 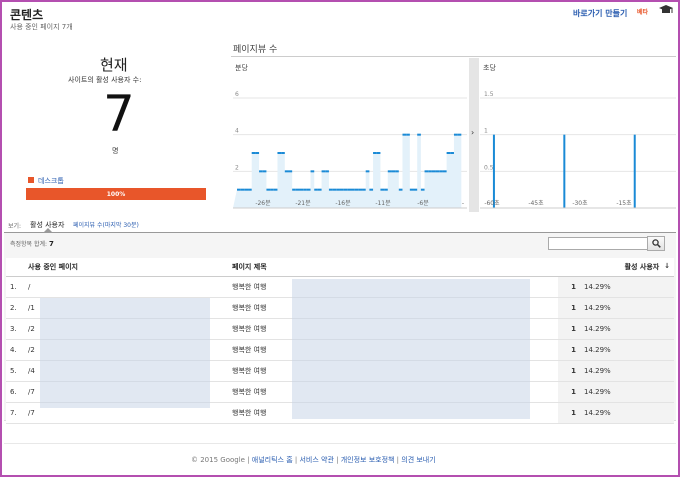 What do you see at coordinates (486, 131) in the screenshot?
I see `second-y-tick: 1` at bounding box center [486, 131].